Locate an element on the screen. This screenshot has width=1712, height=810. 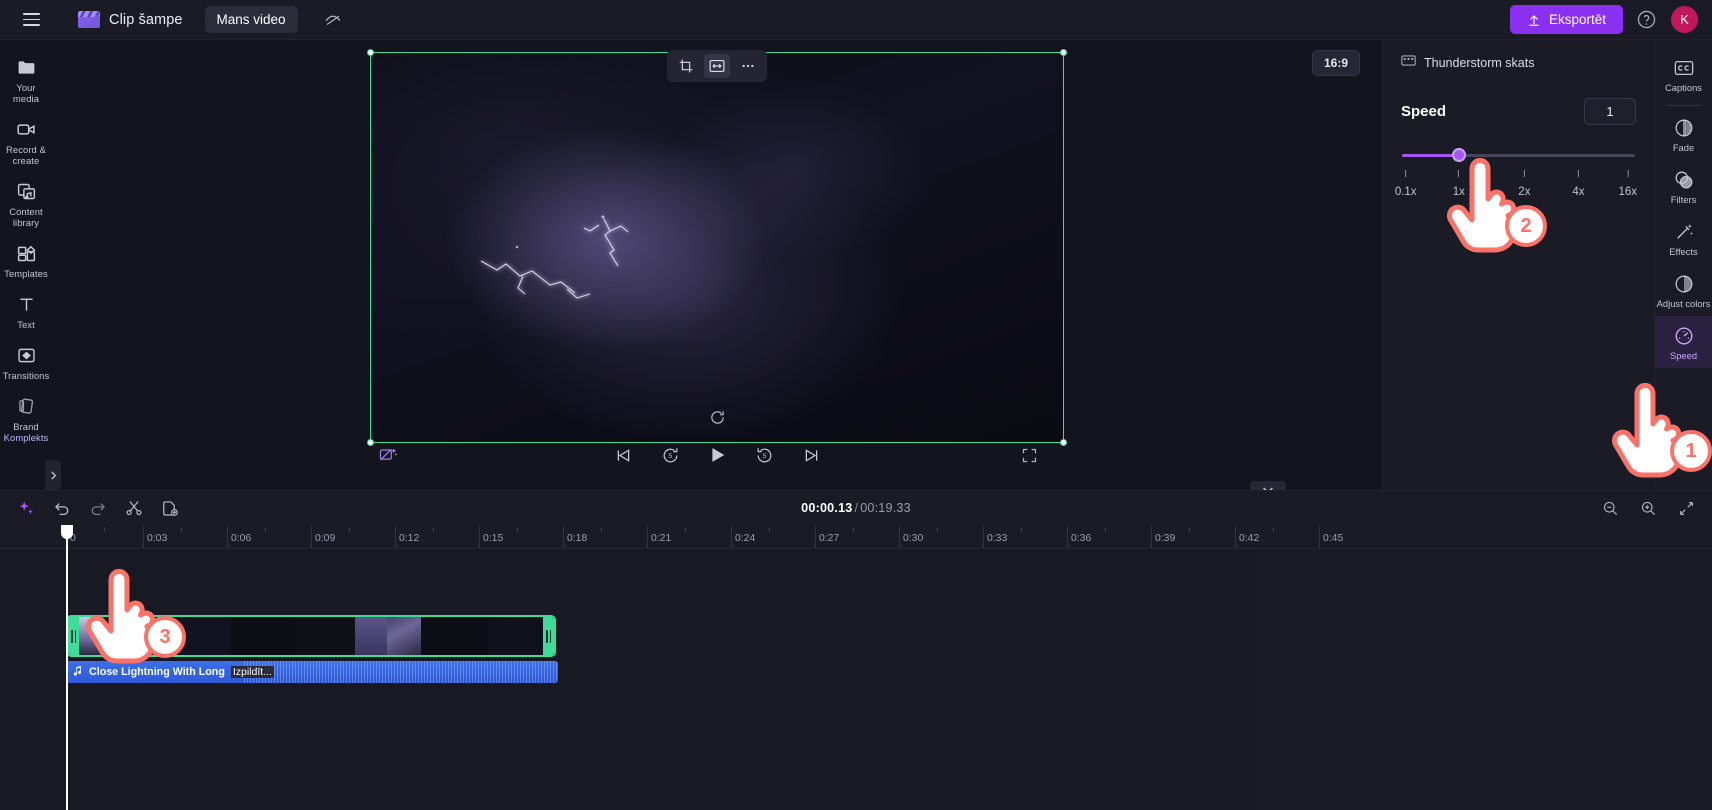
watermark-remove-icon is located at coordinates (388, 454).